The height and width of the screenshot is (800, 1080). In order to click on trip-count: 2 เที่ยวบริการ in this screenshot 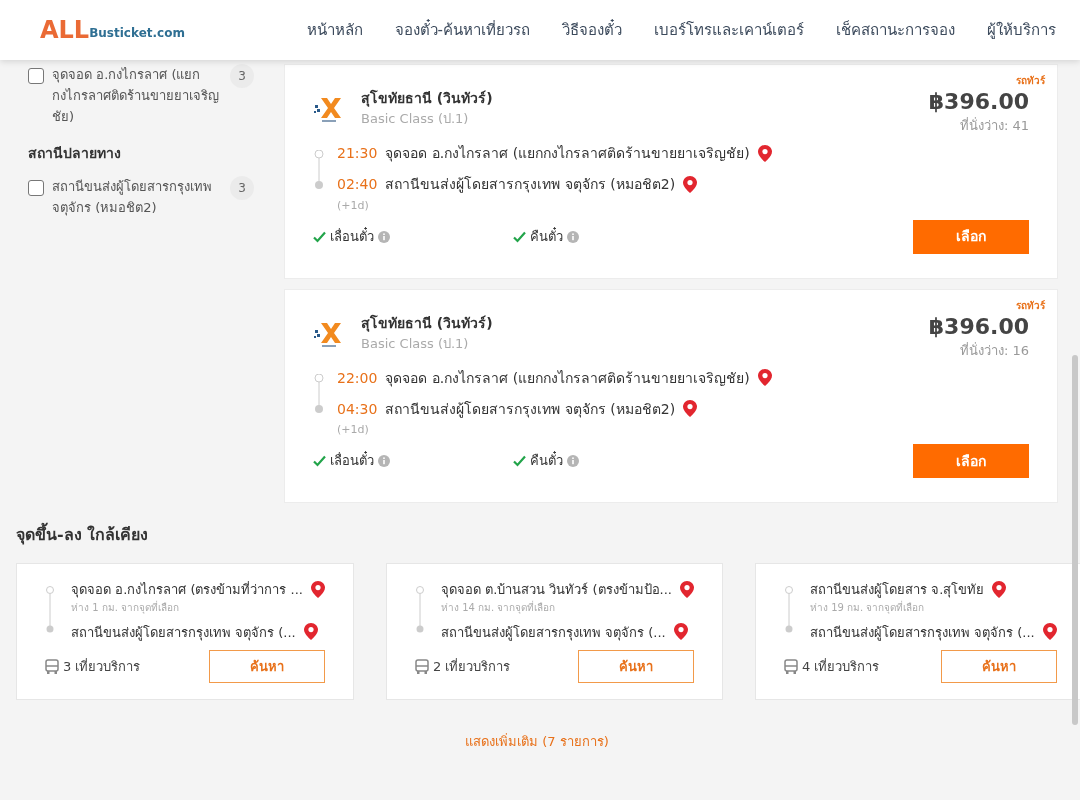, I will do `click(472, 666)`.